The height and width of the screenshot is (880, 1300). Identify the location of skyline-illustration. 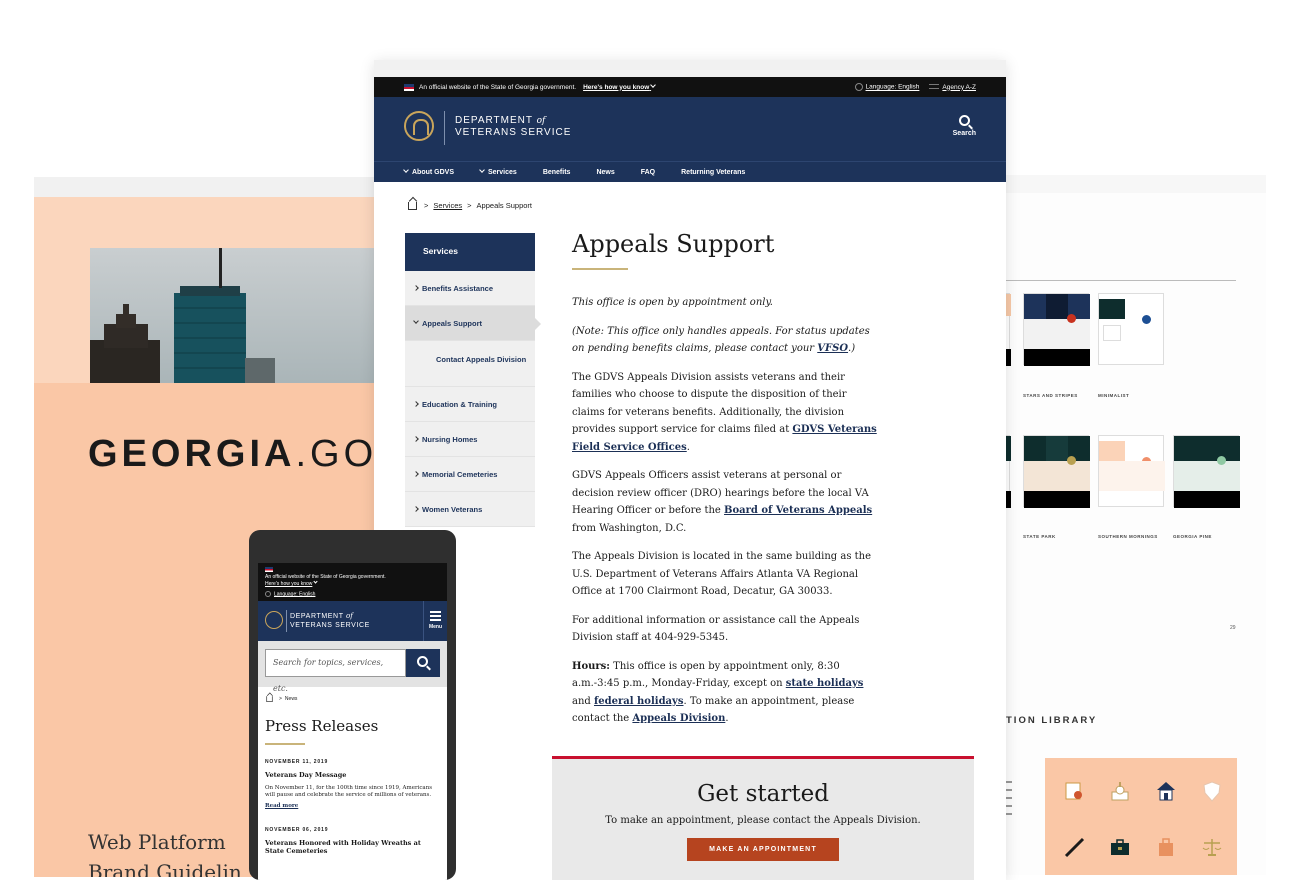
(182, 315).